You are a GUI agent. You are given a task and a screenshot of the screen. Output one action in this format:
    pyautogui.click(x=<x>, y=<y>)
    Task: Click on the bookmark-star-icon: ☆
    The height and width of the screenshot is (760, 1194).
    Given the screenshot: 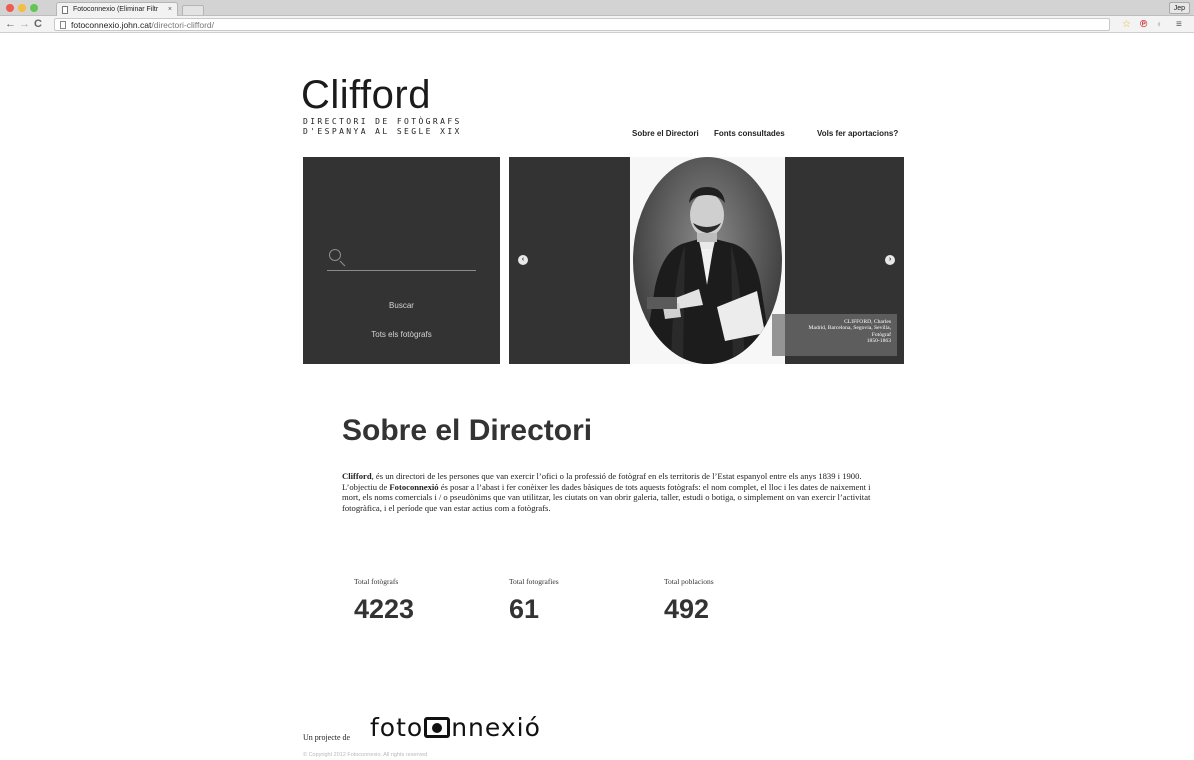 What is the action you would take?
    pyautogui.click(x=1126, y=24)
    